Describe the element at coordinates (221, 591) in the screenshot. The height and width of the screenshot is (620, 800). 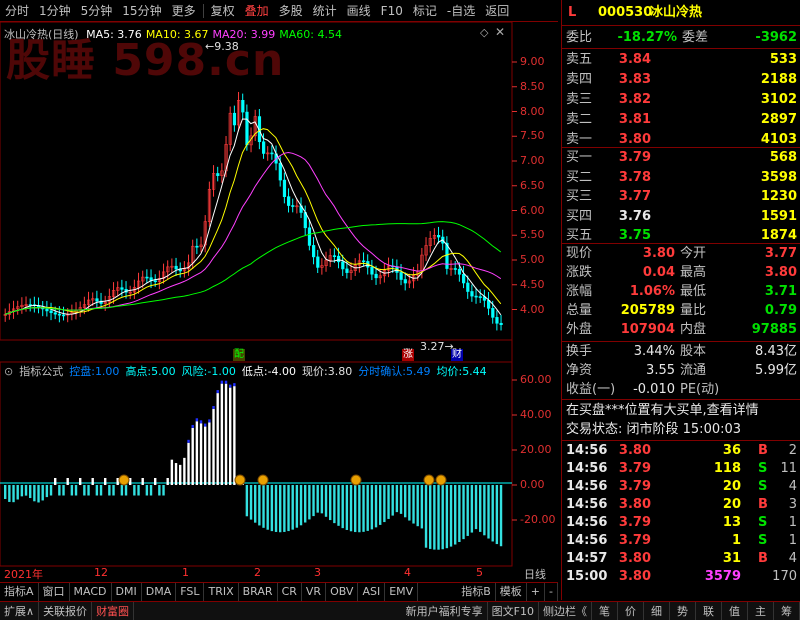
I see `indicator-tab: TRIX` at that location.